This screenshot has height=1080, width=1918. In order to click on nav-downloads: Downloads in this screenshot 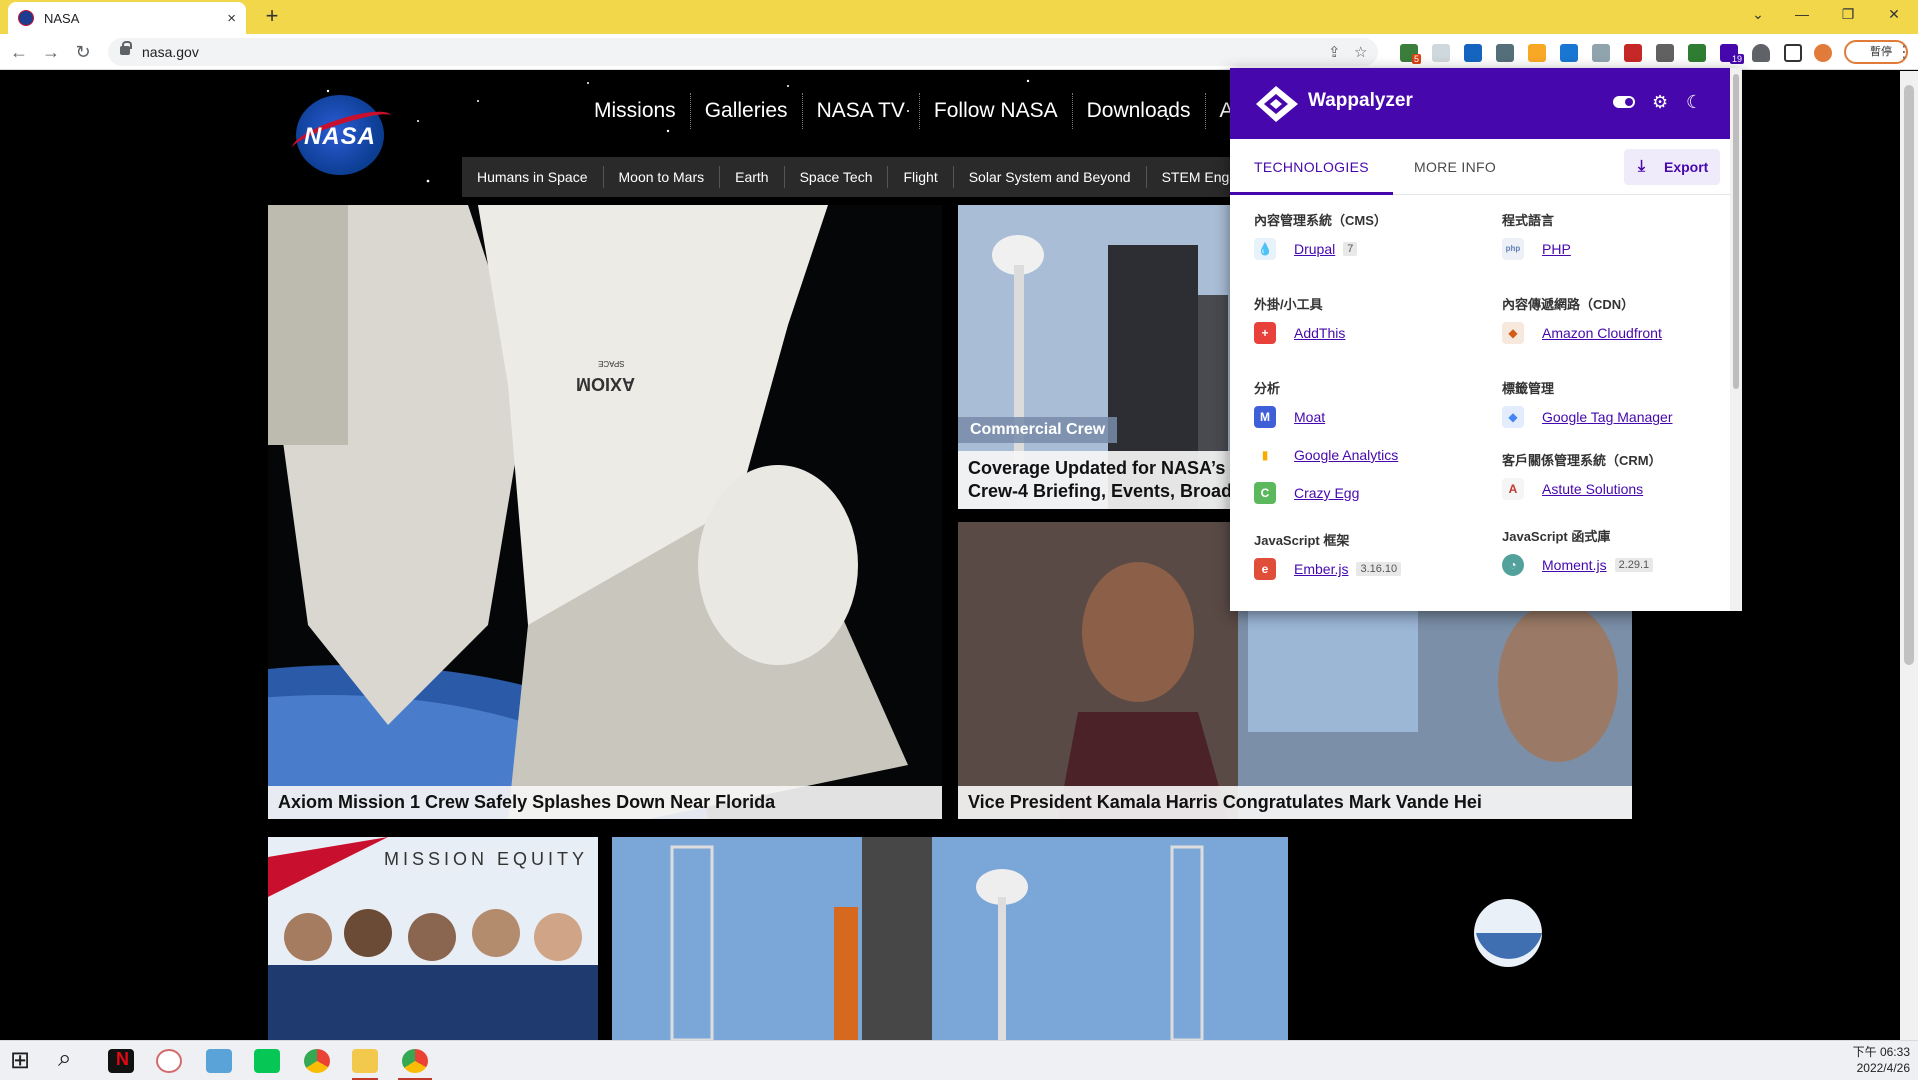, I will do `click(1138, 111)`.